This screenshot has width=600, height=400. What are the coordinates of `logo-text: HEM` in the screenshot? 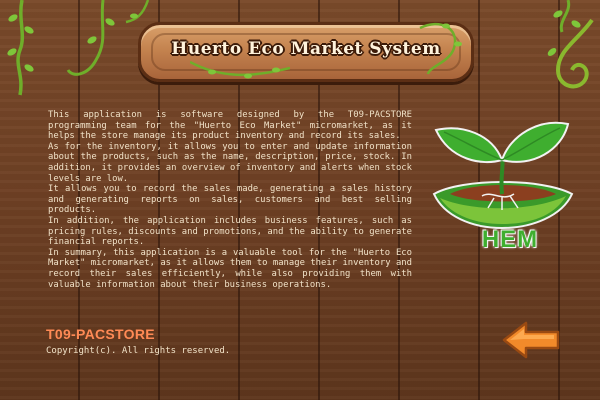 It's located at (510, 239).